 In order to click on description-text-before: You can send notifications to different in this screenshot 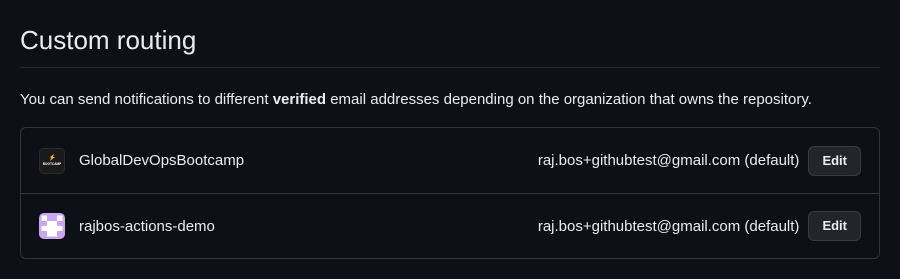, I will do `click(146, 99)`.